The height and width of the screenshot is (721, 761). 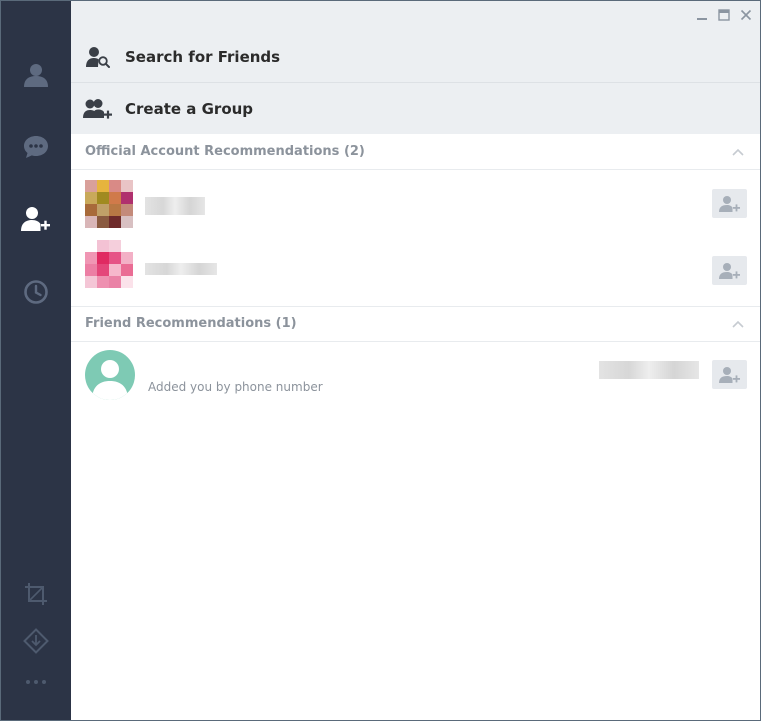 I want to click on section-title: Friend Recommendations (1), so click(x=191, y=323).